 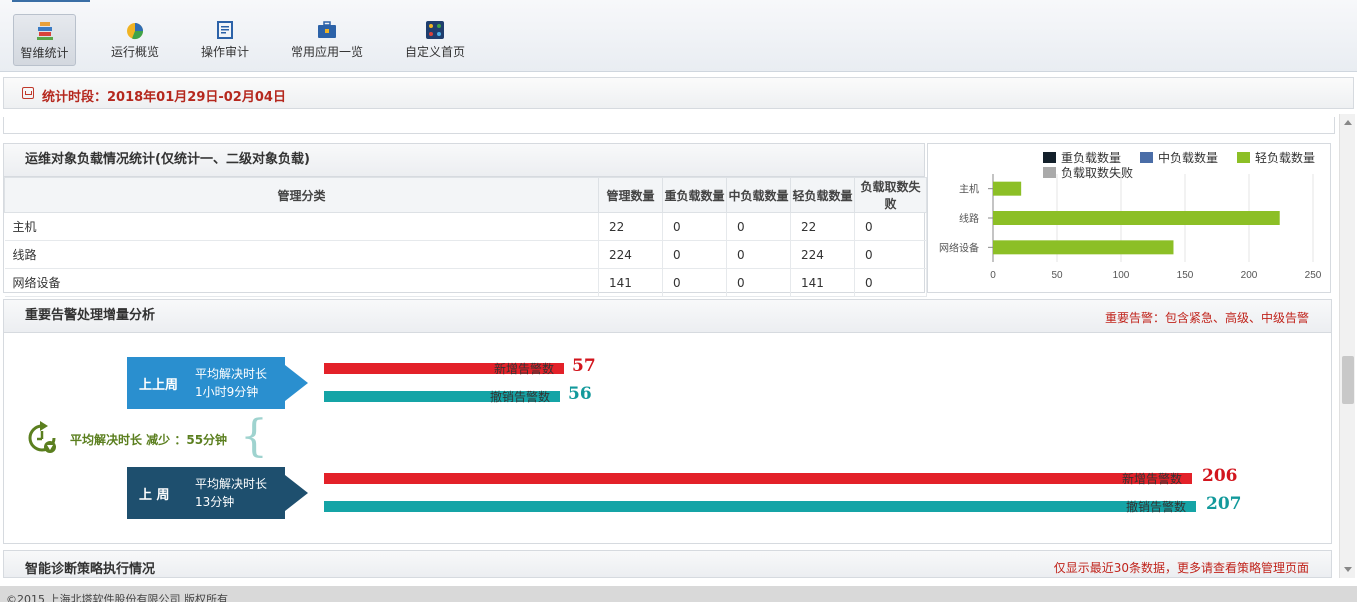 What do you see at coordinates (1156, 507) in the screenshot?
I see `cancel-alarm-label: 撤销告警数` at bounding box center [1156, 507].